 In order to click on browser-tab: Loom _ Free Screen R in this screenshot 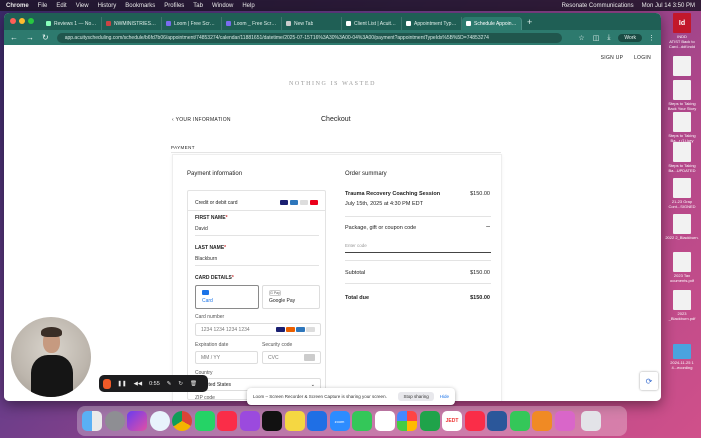, I will do `click(252, 23)`.